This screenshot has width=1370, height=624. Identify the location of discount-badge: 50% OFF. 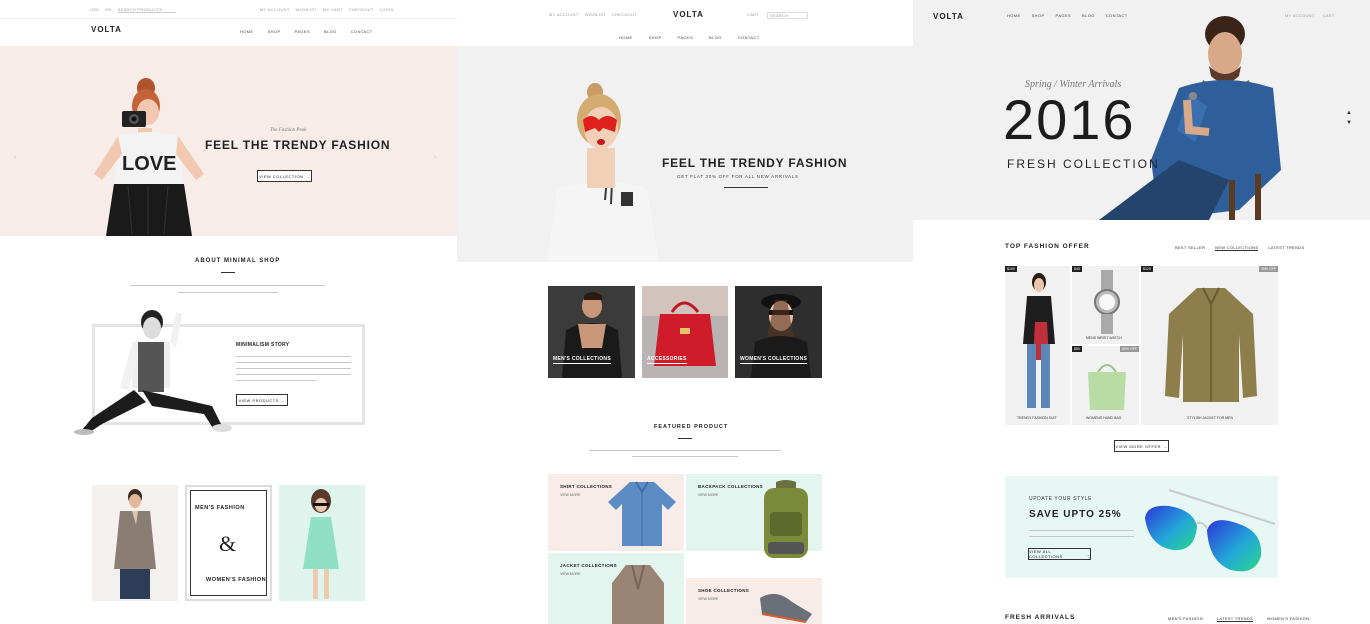
(1129, 349).